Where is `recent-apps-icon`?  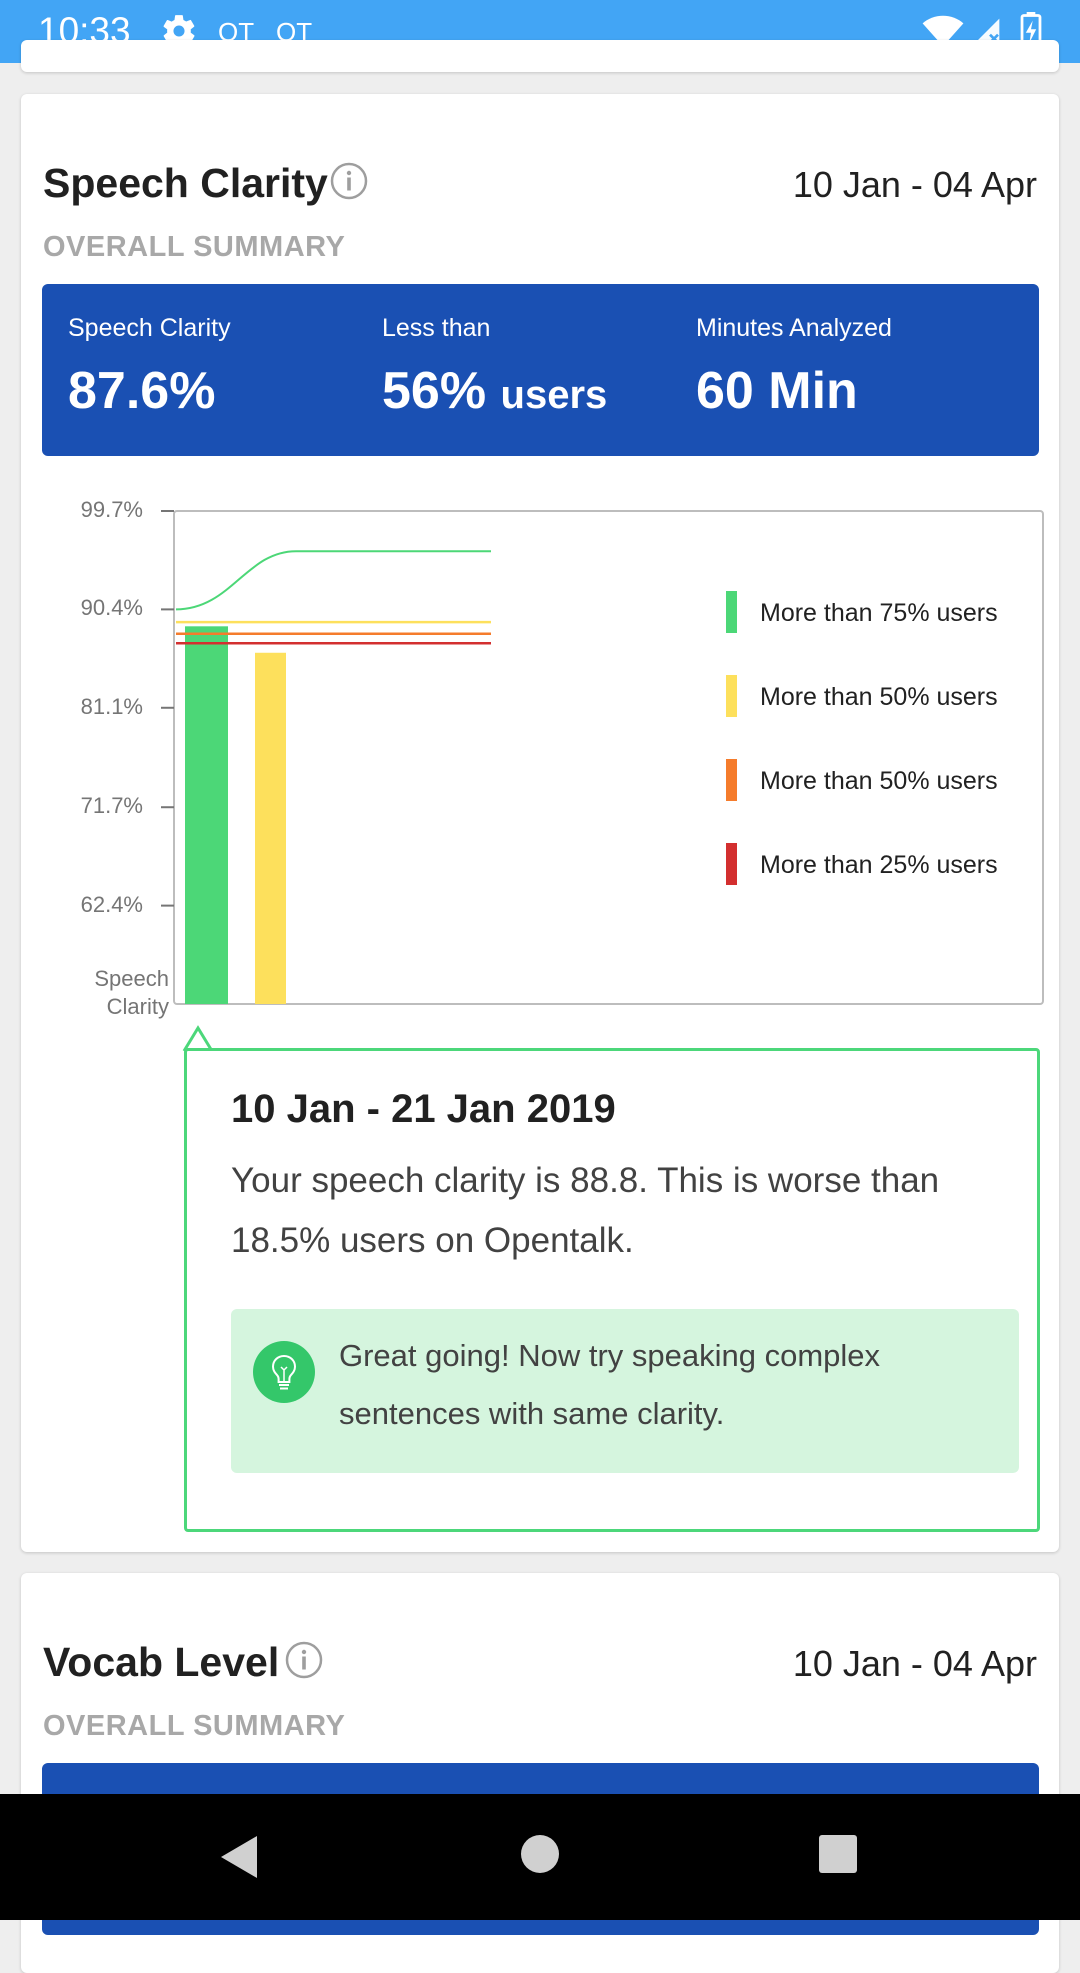
recent-apps-icon is located at coordinates (838, 1854).